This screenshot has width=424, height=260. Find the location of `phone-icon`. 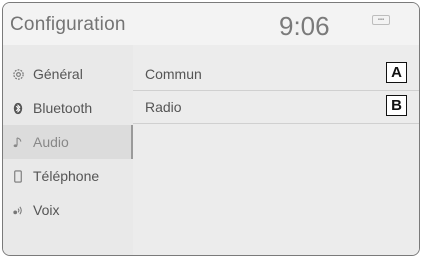

phone-icon is located at coordinates (18, 176).